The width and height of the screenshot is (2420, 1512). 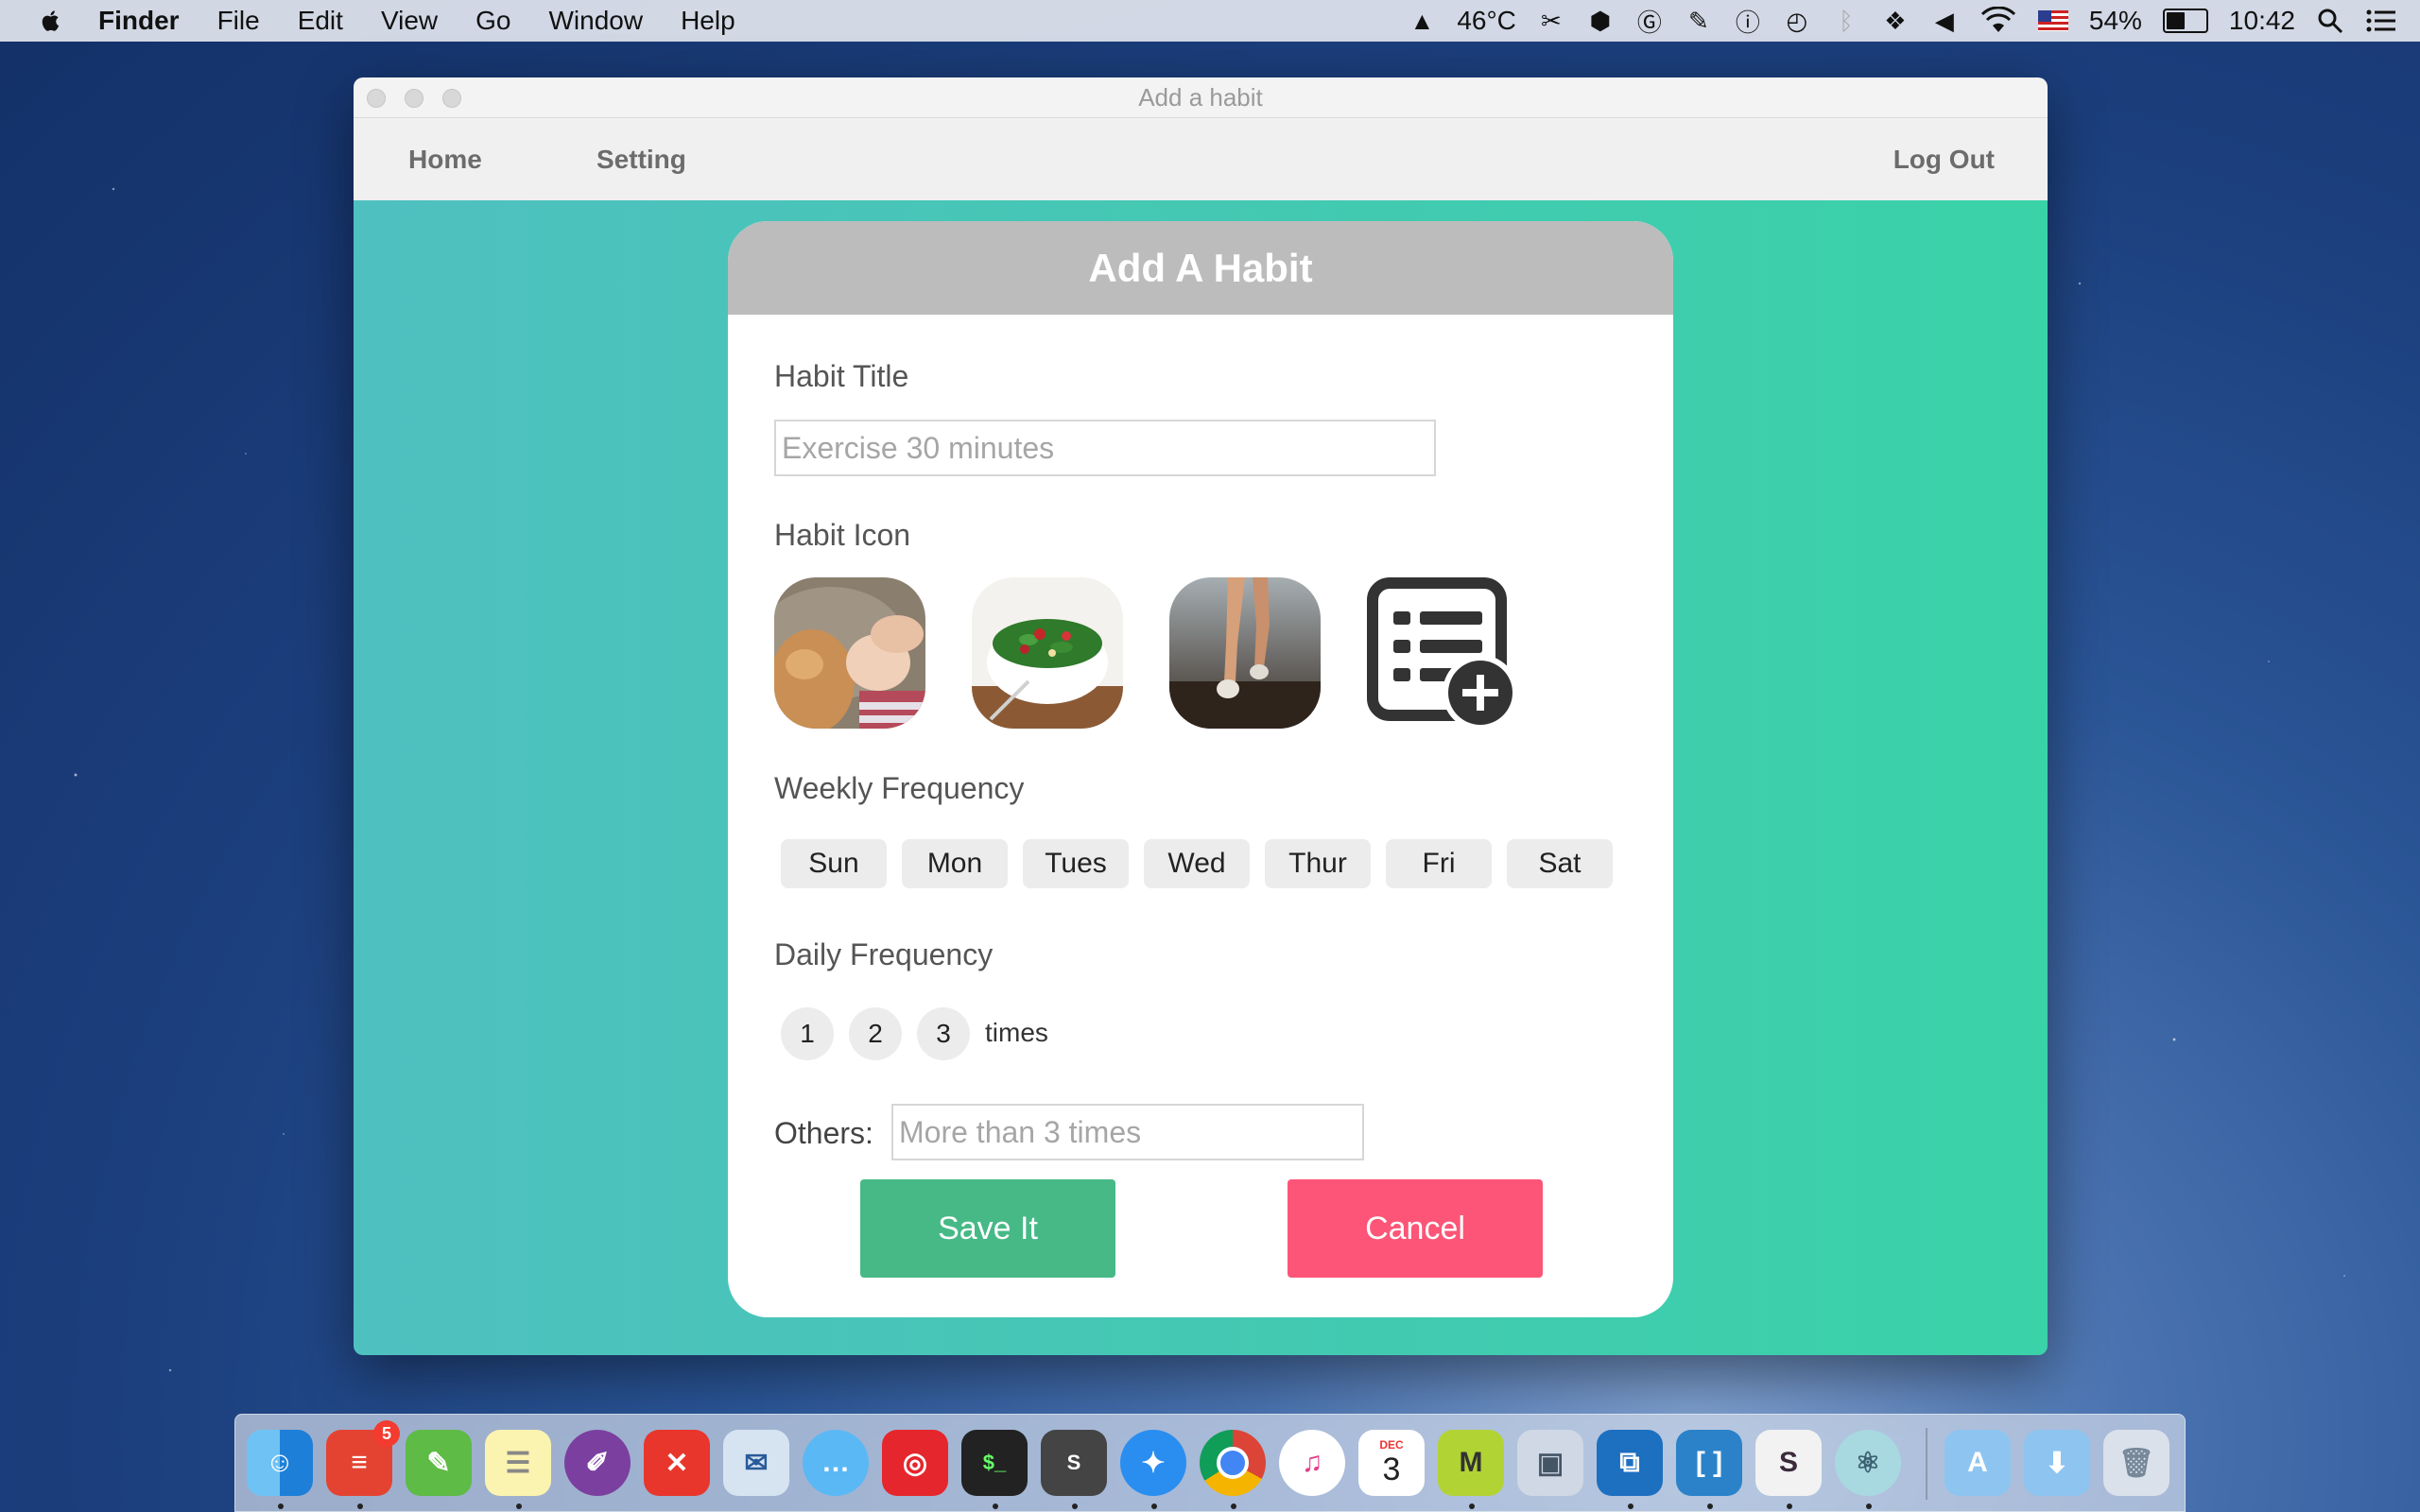 What do you see at coordinates (677, 1463) in the screenshot?
I see `xmind-icon: ✕` at bounding box center [677, 1463].